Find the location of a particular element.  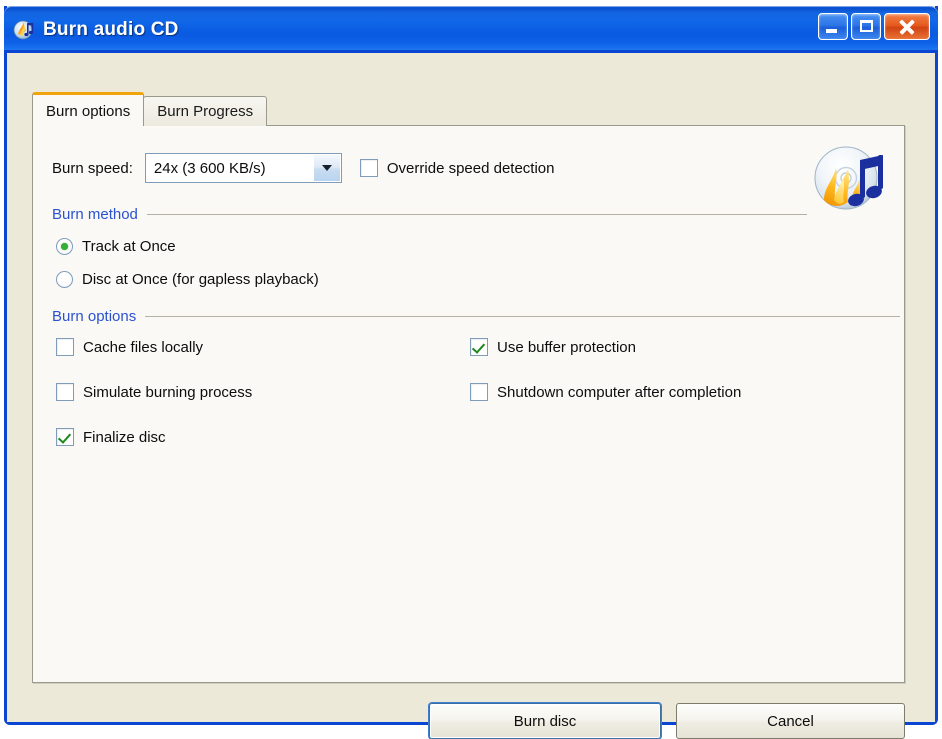

checkbox-shutdown-after-completion-label: Shutdown computer after completion is located at coordinates (619, 392).